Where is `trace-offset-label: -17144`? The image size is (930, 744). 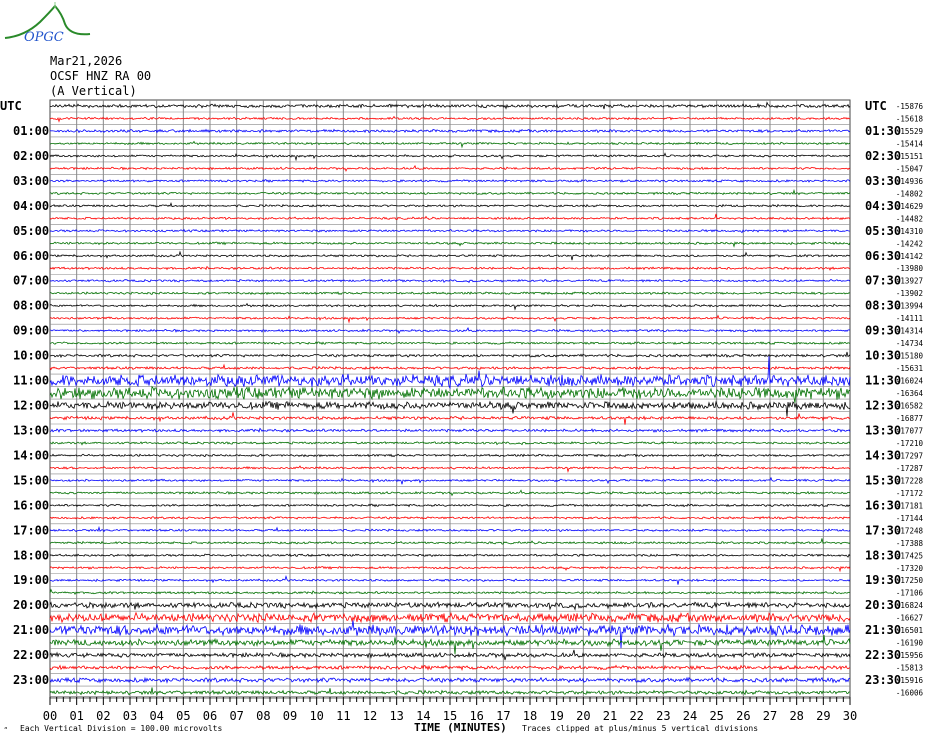 trace-offset-label: -17144 is located at coordinates (910, 518).